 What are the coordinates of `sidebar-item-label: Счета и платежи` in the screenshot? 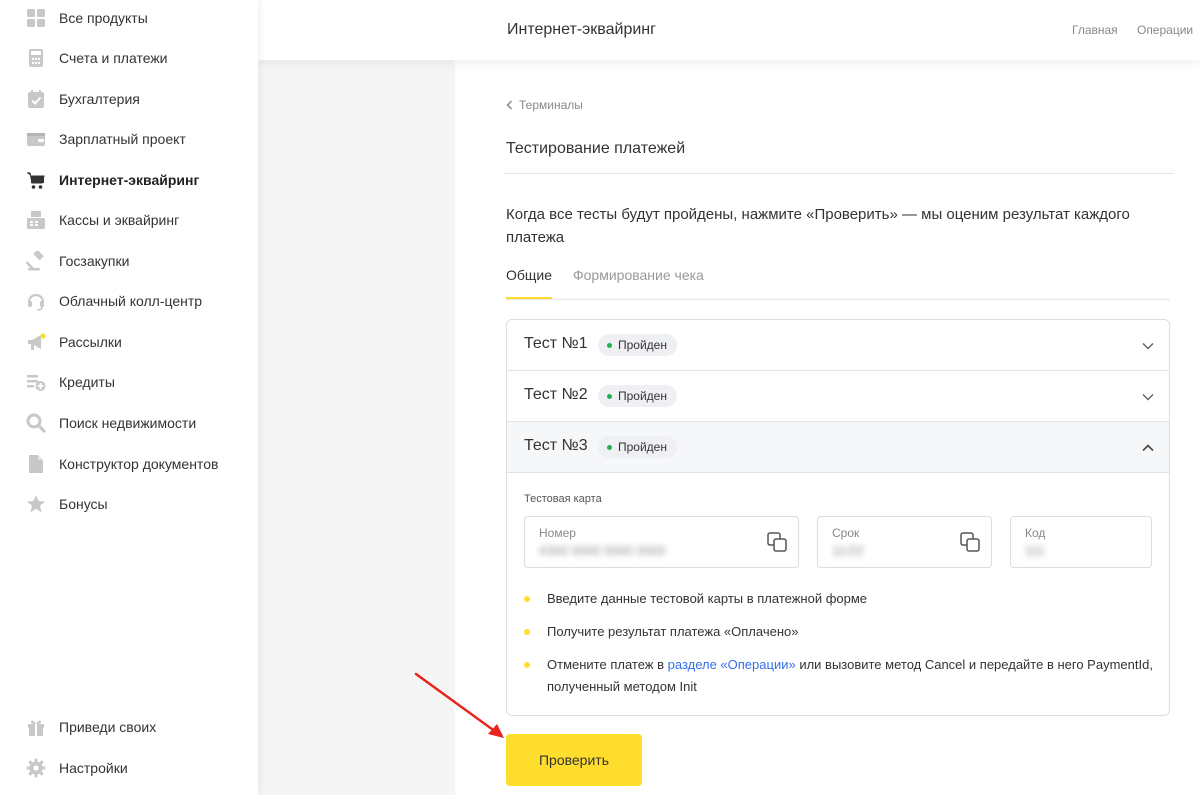 It's located at (113, 58).